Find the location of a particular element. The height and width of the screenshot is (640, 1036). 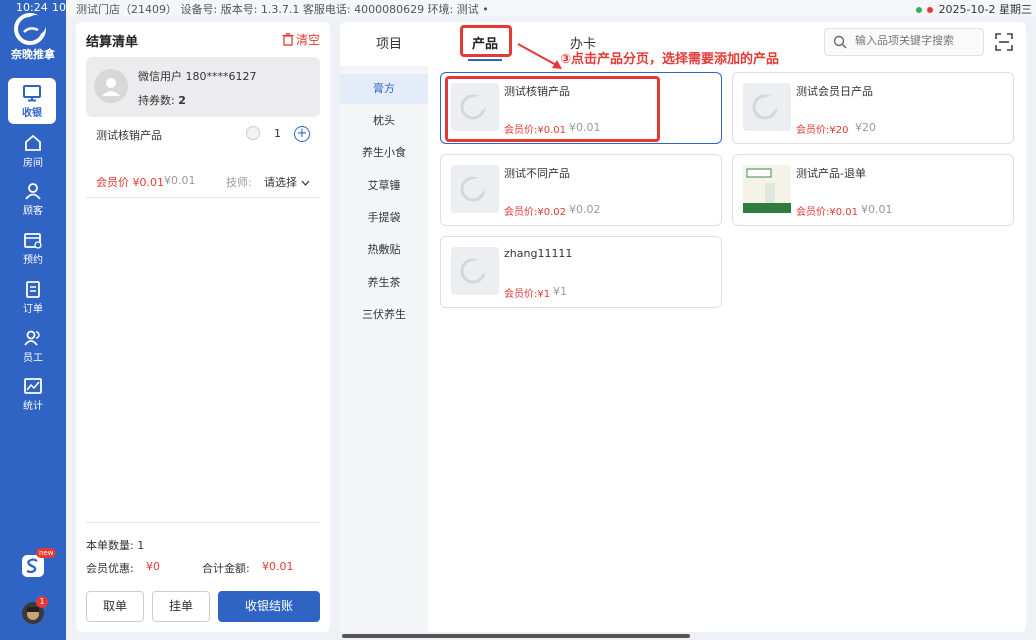

nav-order: 订单 is located at coordinates (33, 299).